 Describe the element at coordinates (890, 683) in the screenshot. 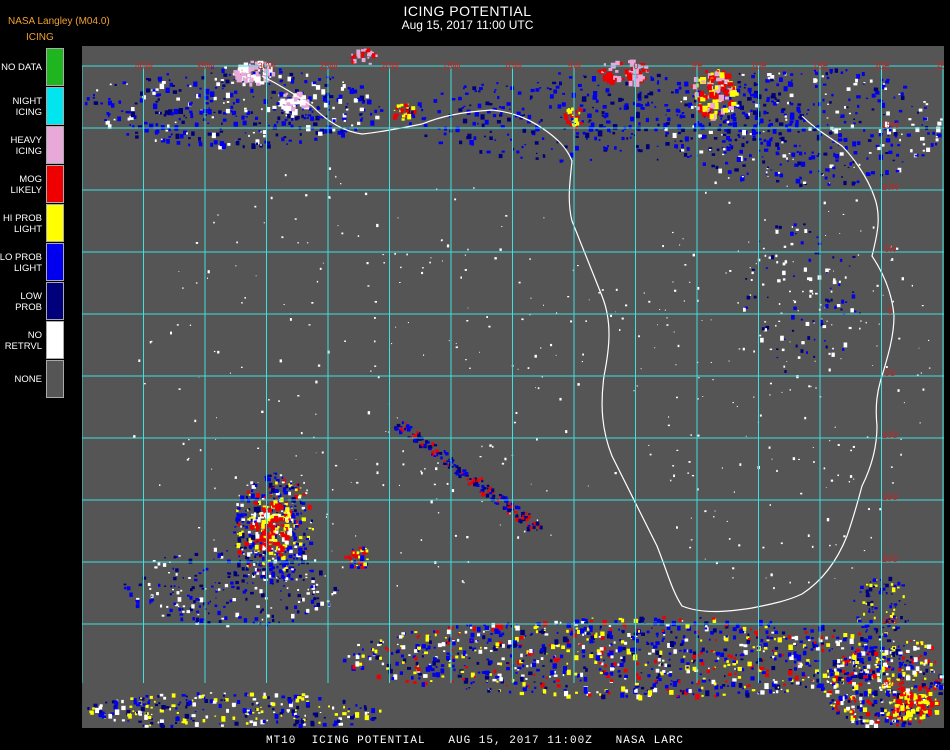

I see `latitude-label: 30S` at that location.